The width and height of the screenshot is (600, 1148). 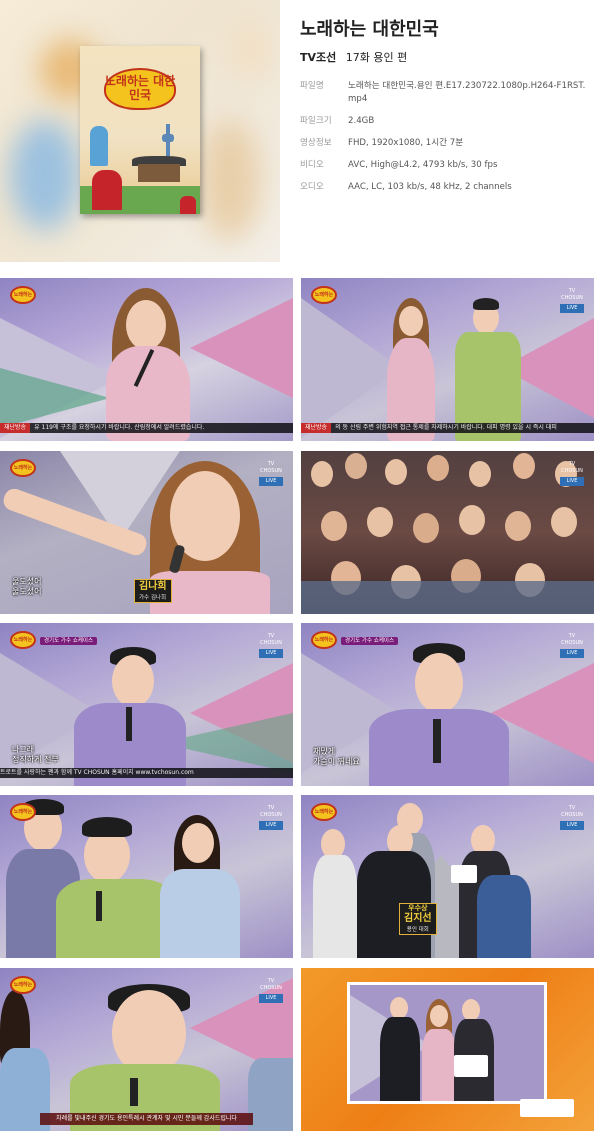 I want to click on singer-name-plate: 김나희 가수 김나희, so click(x=153, y=591).